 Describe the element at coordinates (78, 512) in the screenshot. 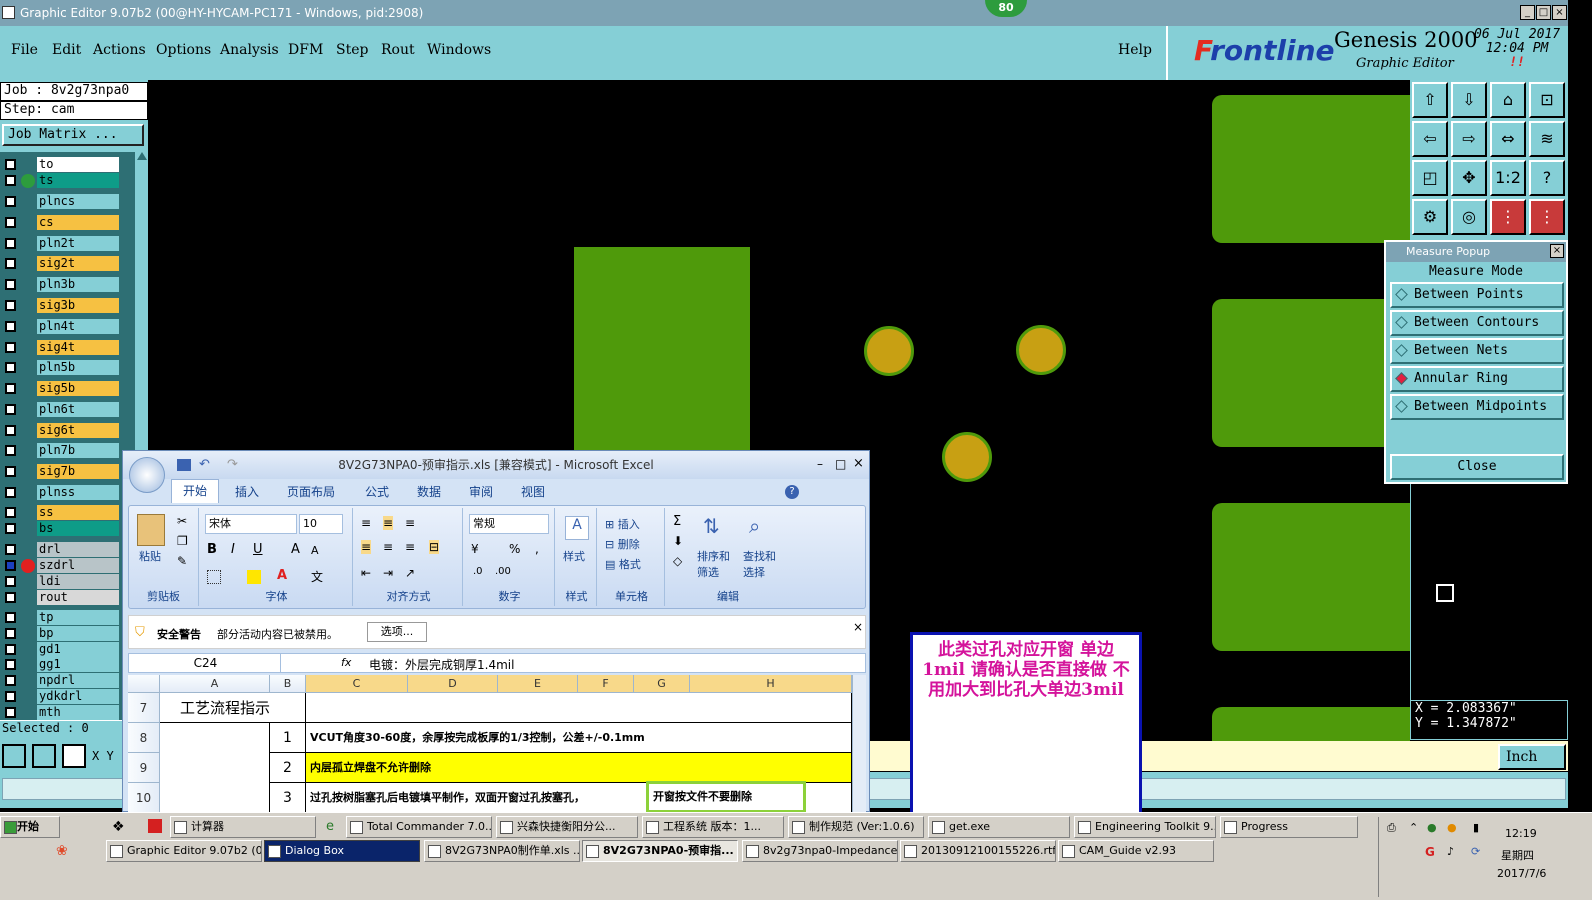

I see `layer-name: ss` at that location.